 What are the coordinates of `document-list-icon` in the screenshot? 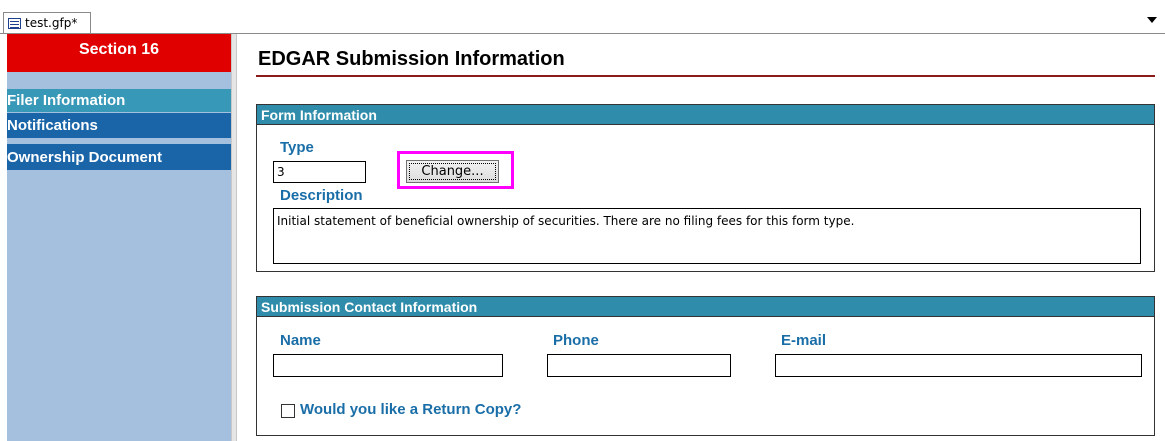 It's located at (14, 23).